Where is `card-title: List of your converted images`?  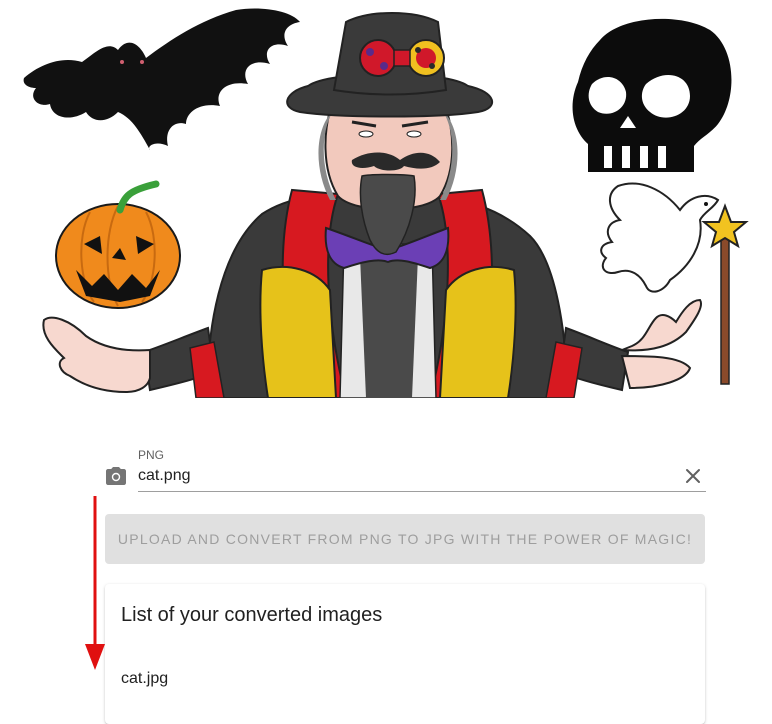
card-title: List of your converted images is located at coordinates (252, 615).